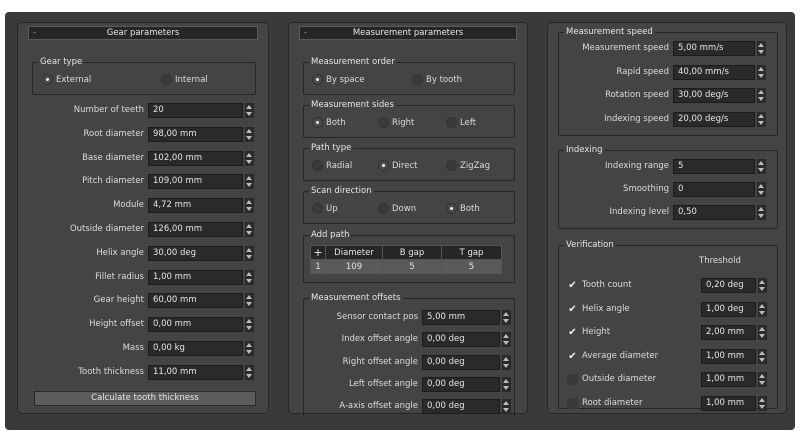  I want to click on radio-by-space: By space, so click(338, 80).